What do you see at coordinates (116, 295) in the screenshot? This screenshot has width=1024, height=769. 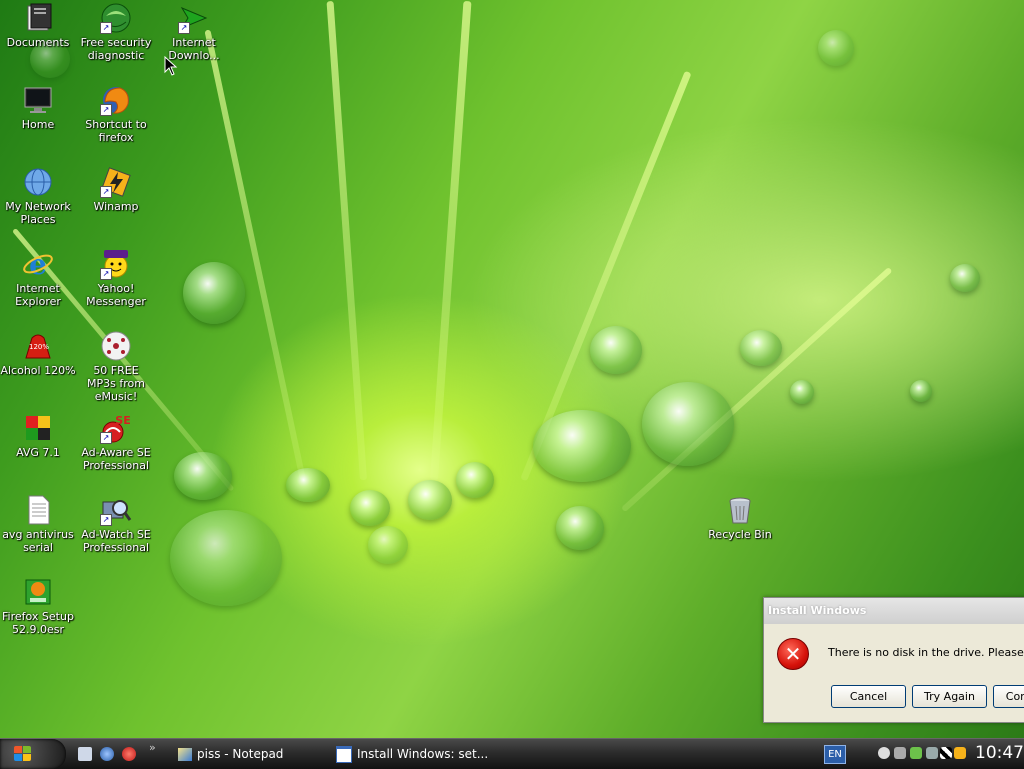 I see `desktop-icon-label: Yahoo! Messenger` at bounding box center [116, 295].